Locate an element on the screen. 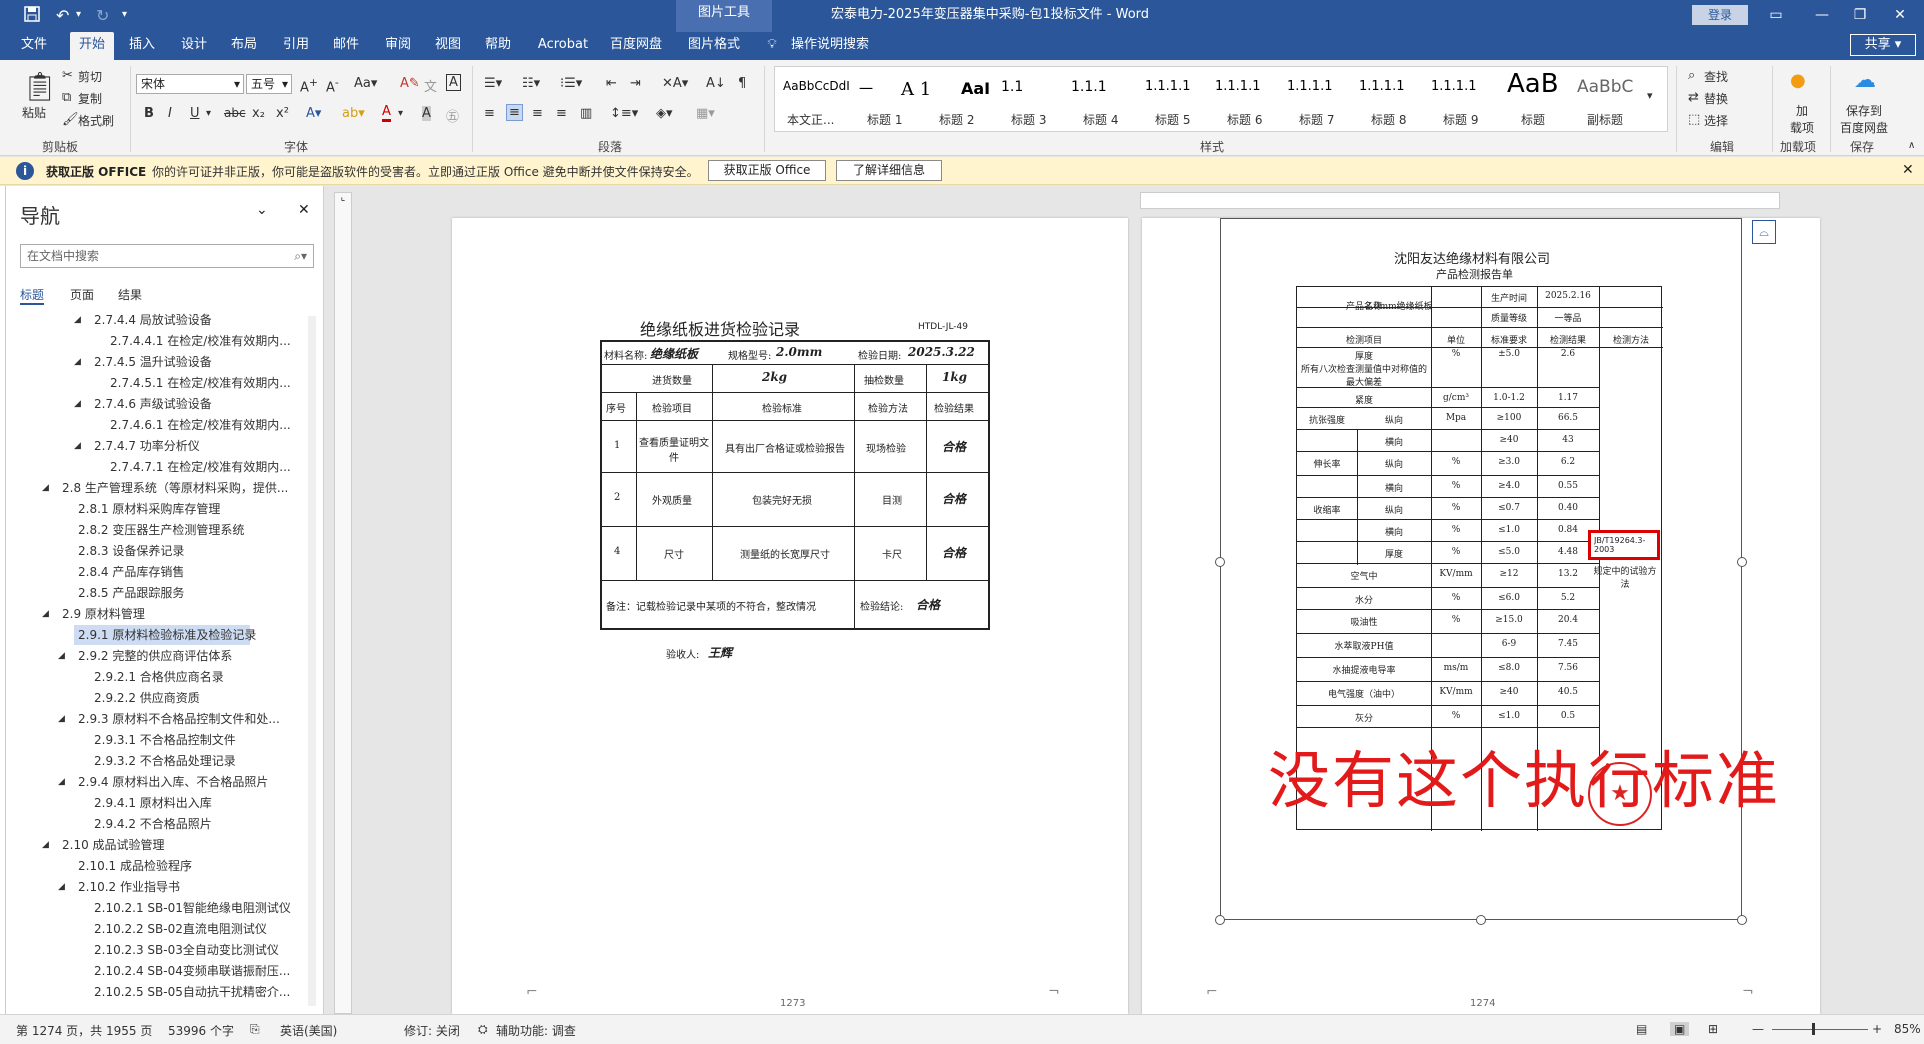 This screenshot has height=1044, width=1924. format-painter-icon: 🖌︎ is located at coordinates (70, 119).